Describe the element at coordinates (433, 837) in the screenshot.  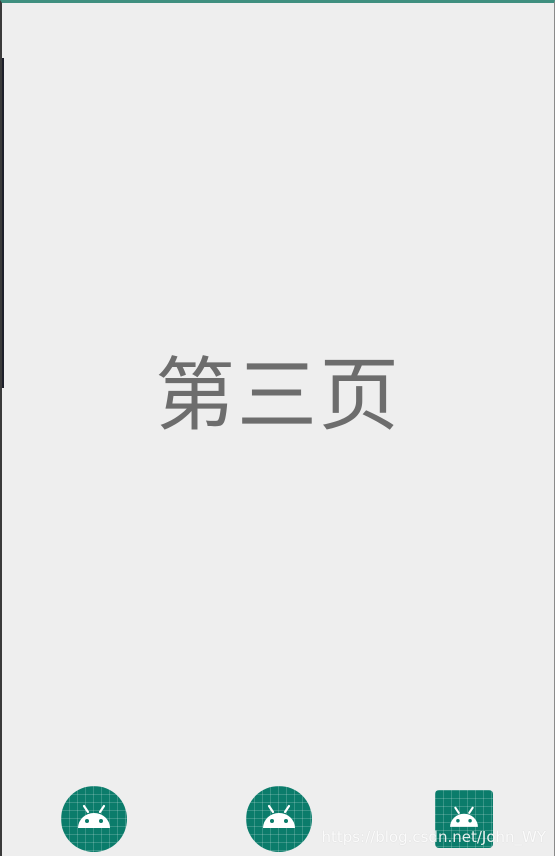
I see `watermark-text: https://blog.csdn.net/John_WY` at that location.